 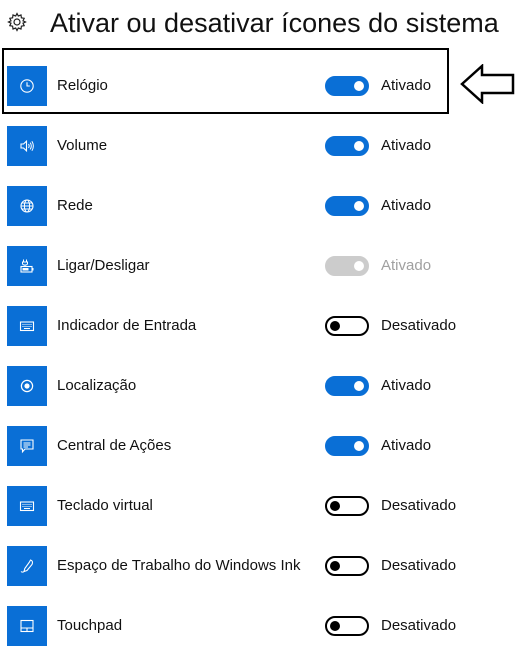 I want to click on clock-icon, so click(x=27, y=86).